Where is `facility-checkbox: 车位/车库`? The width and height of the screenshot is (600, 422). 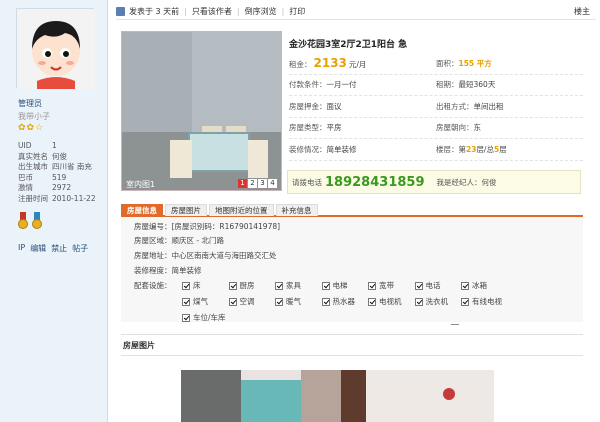 facility-checkbox: 车位/车库 is located at coordinates (205, 317).